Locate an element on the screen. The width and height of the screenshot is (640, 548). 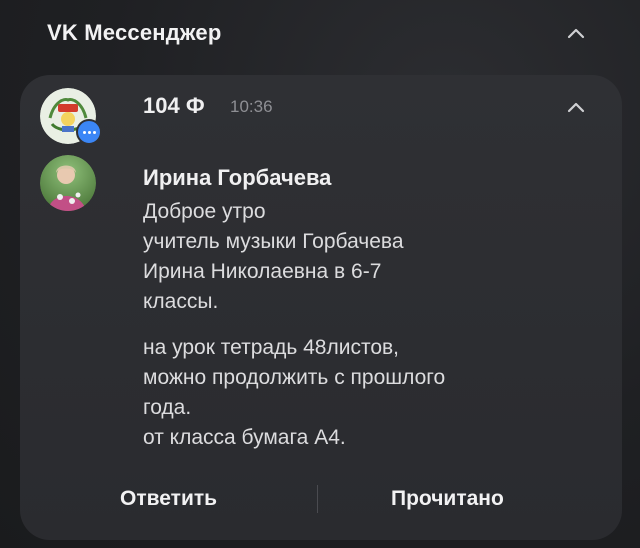
chat-bubble-icon is located at coordinates (89, 132).